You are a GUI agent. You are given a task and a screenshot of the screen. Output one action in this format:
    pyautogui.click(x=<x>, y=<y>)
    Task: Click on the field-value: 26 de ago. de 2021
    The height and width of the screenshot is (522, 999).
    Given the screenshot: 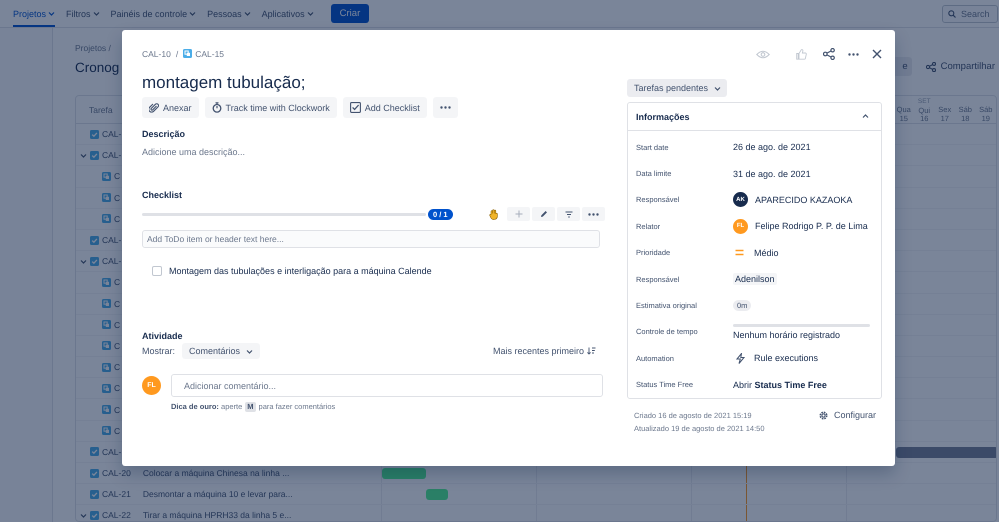 What is the action you would take?
    pyautogui.click(x=772, y=147)
    